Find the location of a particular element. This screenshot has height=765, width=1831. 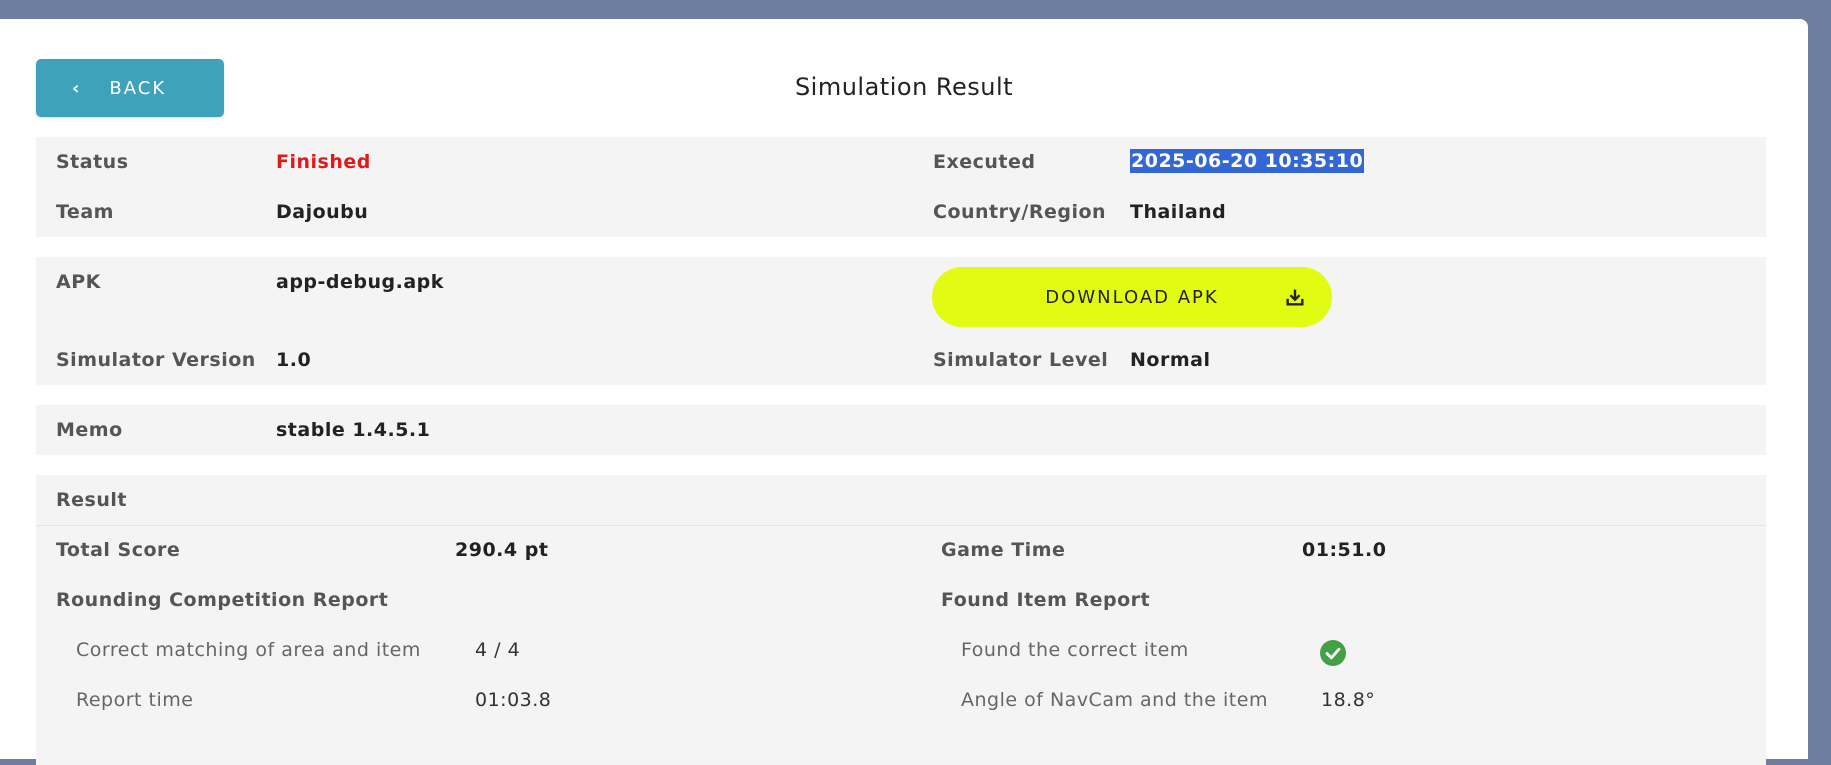

memo-panel: Memo stable 1.4.5.1 is located at coordinates (901, 430).